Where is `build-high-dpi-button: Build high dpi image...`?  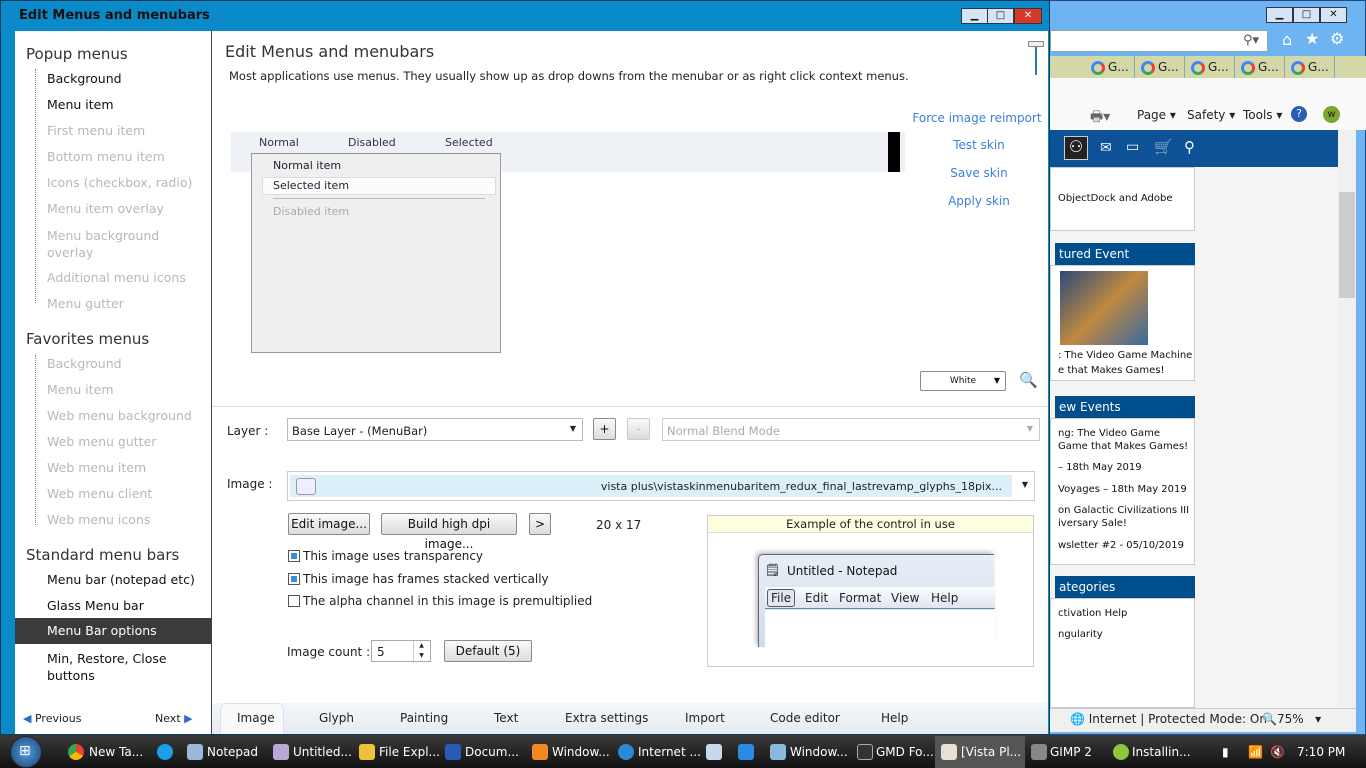
build-high-dpi-button: Build high dpi image... is located at coordinates (449, 532).